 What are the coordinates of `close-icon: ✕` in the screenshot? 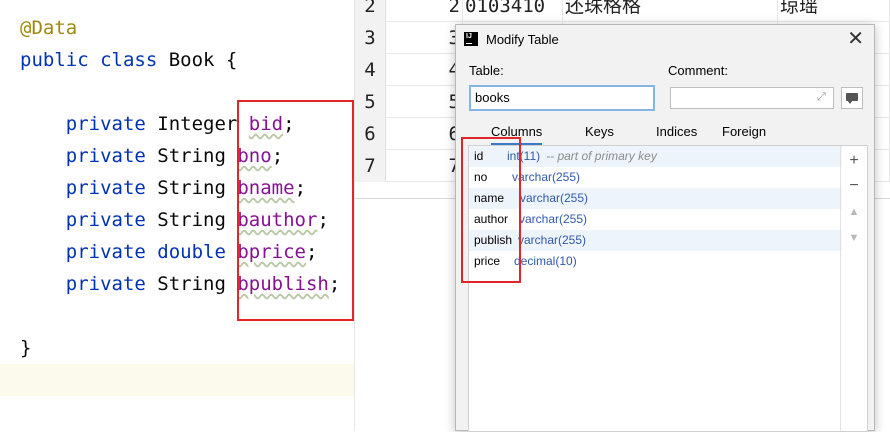 It's located at (855, 39).